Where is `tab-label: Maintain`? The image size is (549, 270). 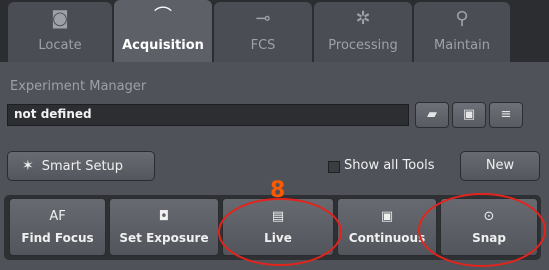
tab-label: Maintain is located at coordinates (462, 45).